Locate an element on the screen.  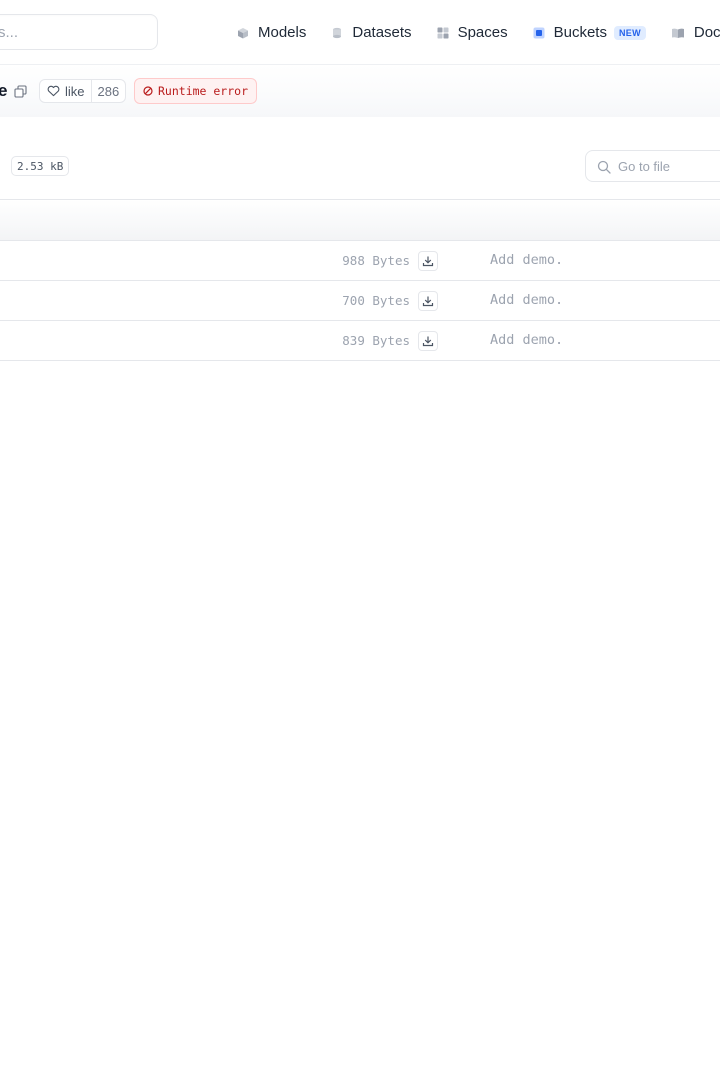
models-icon is located at coordinates (243, 32).